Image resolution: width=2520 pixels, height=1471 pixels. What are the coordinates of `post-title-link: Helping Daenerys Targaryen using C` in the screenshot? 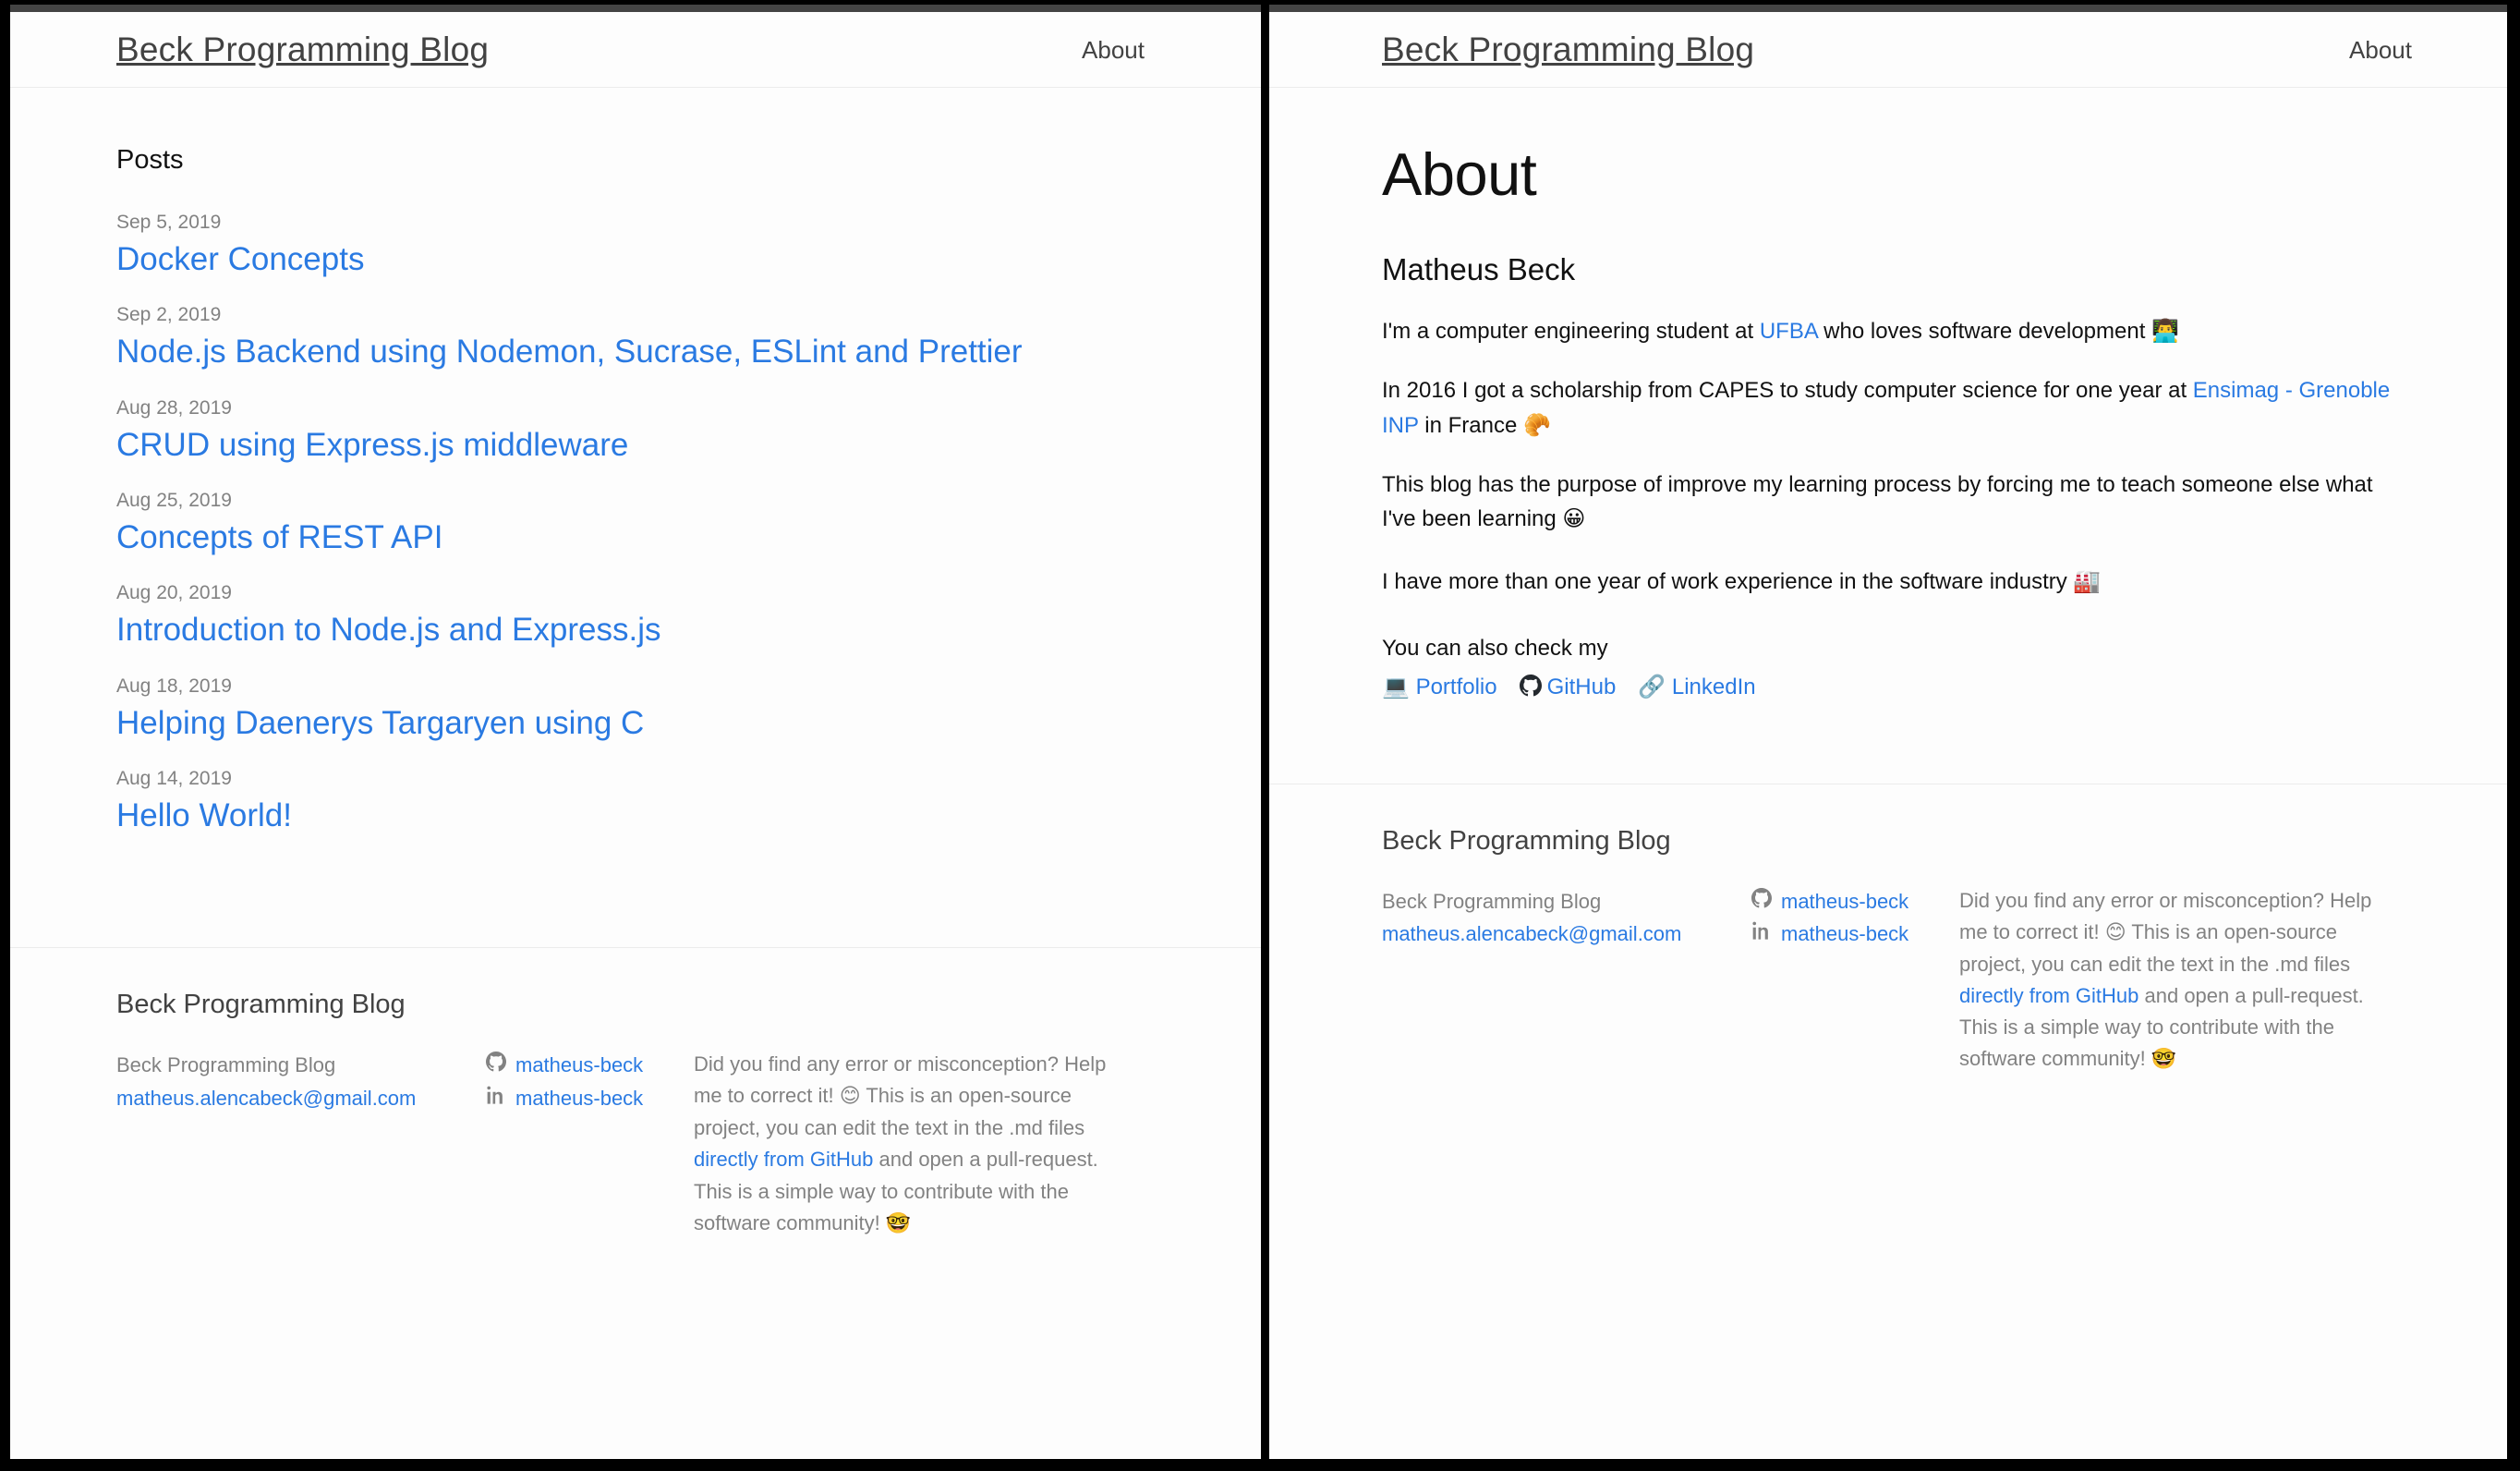 It's located at (380, 723).